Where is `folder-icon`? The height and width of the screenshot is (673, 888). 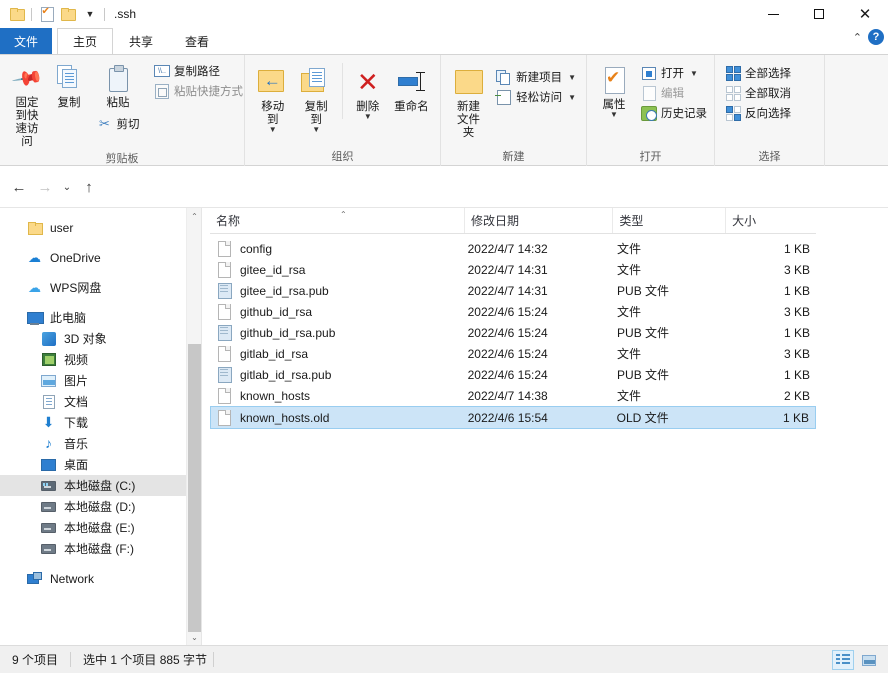
folder-icon is located at coordinates (17, 14).